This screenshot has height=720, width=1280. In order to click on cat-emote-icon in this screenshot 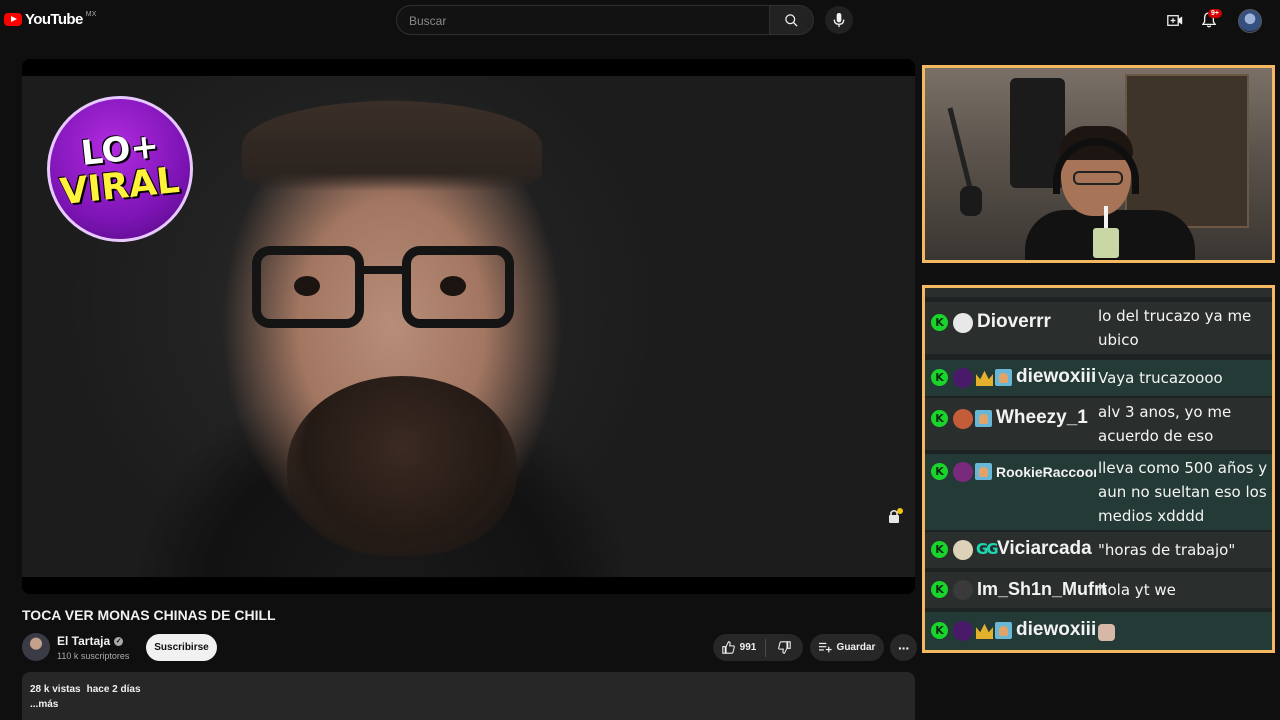, I will do `click(1106, 632)`.